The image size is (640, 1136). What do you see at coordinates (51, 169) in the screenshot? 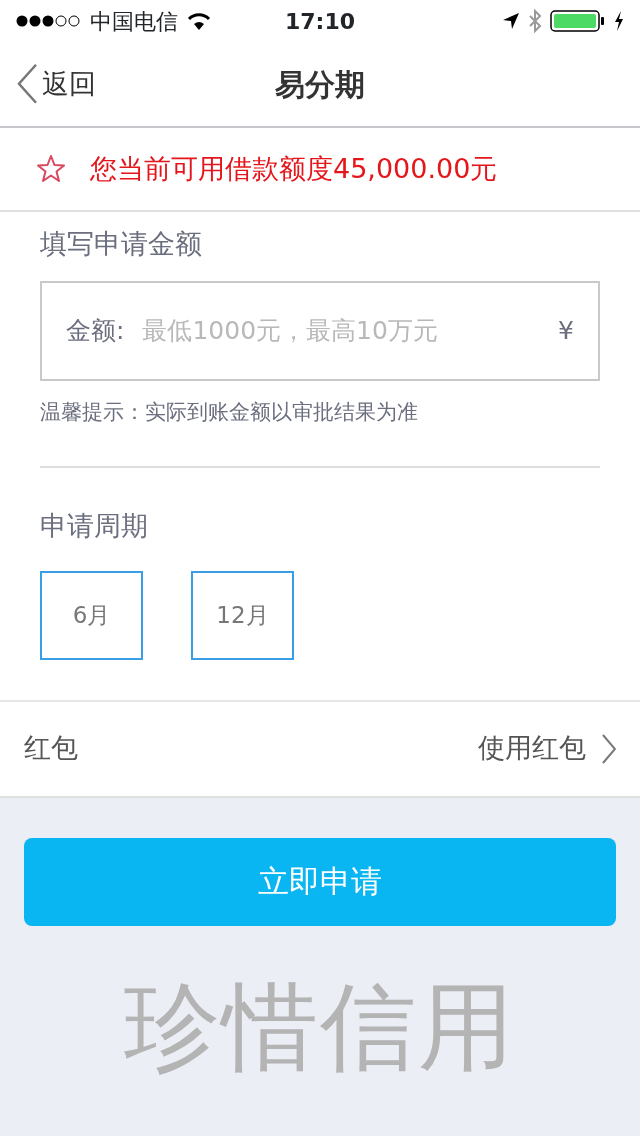
I see `star-icon` at bounding box center [51, 169].